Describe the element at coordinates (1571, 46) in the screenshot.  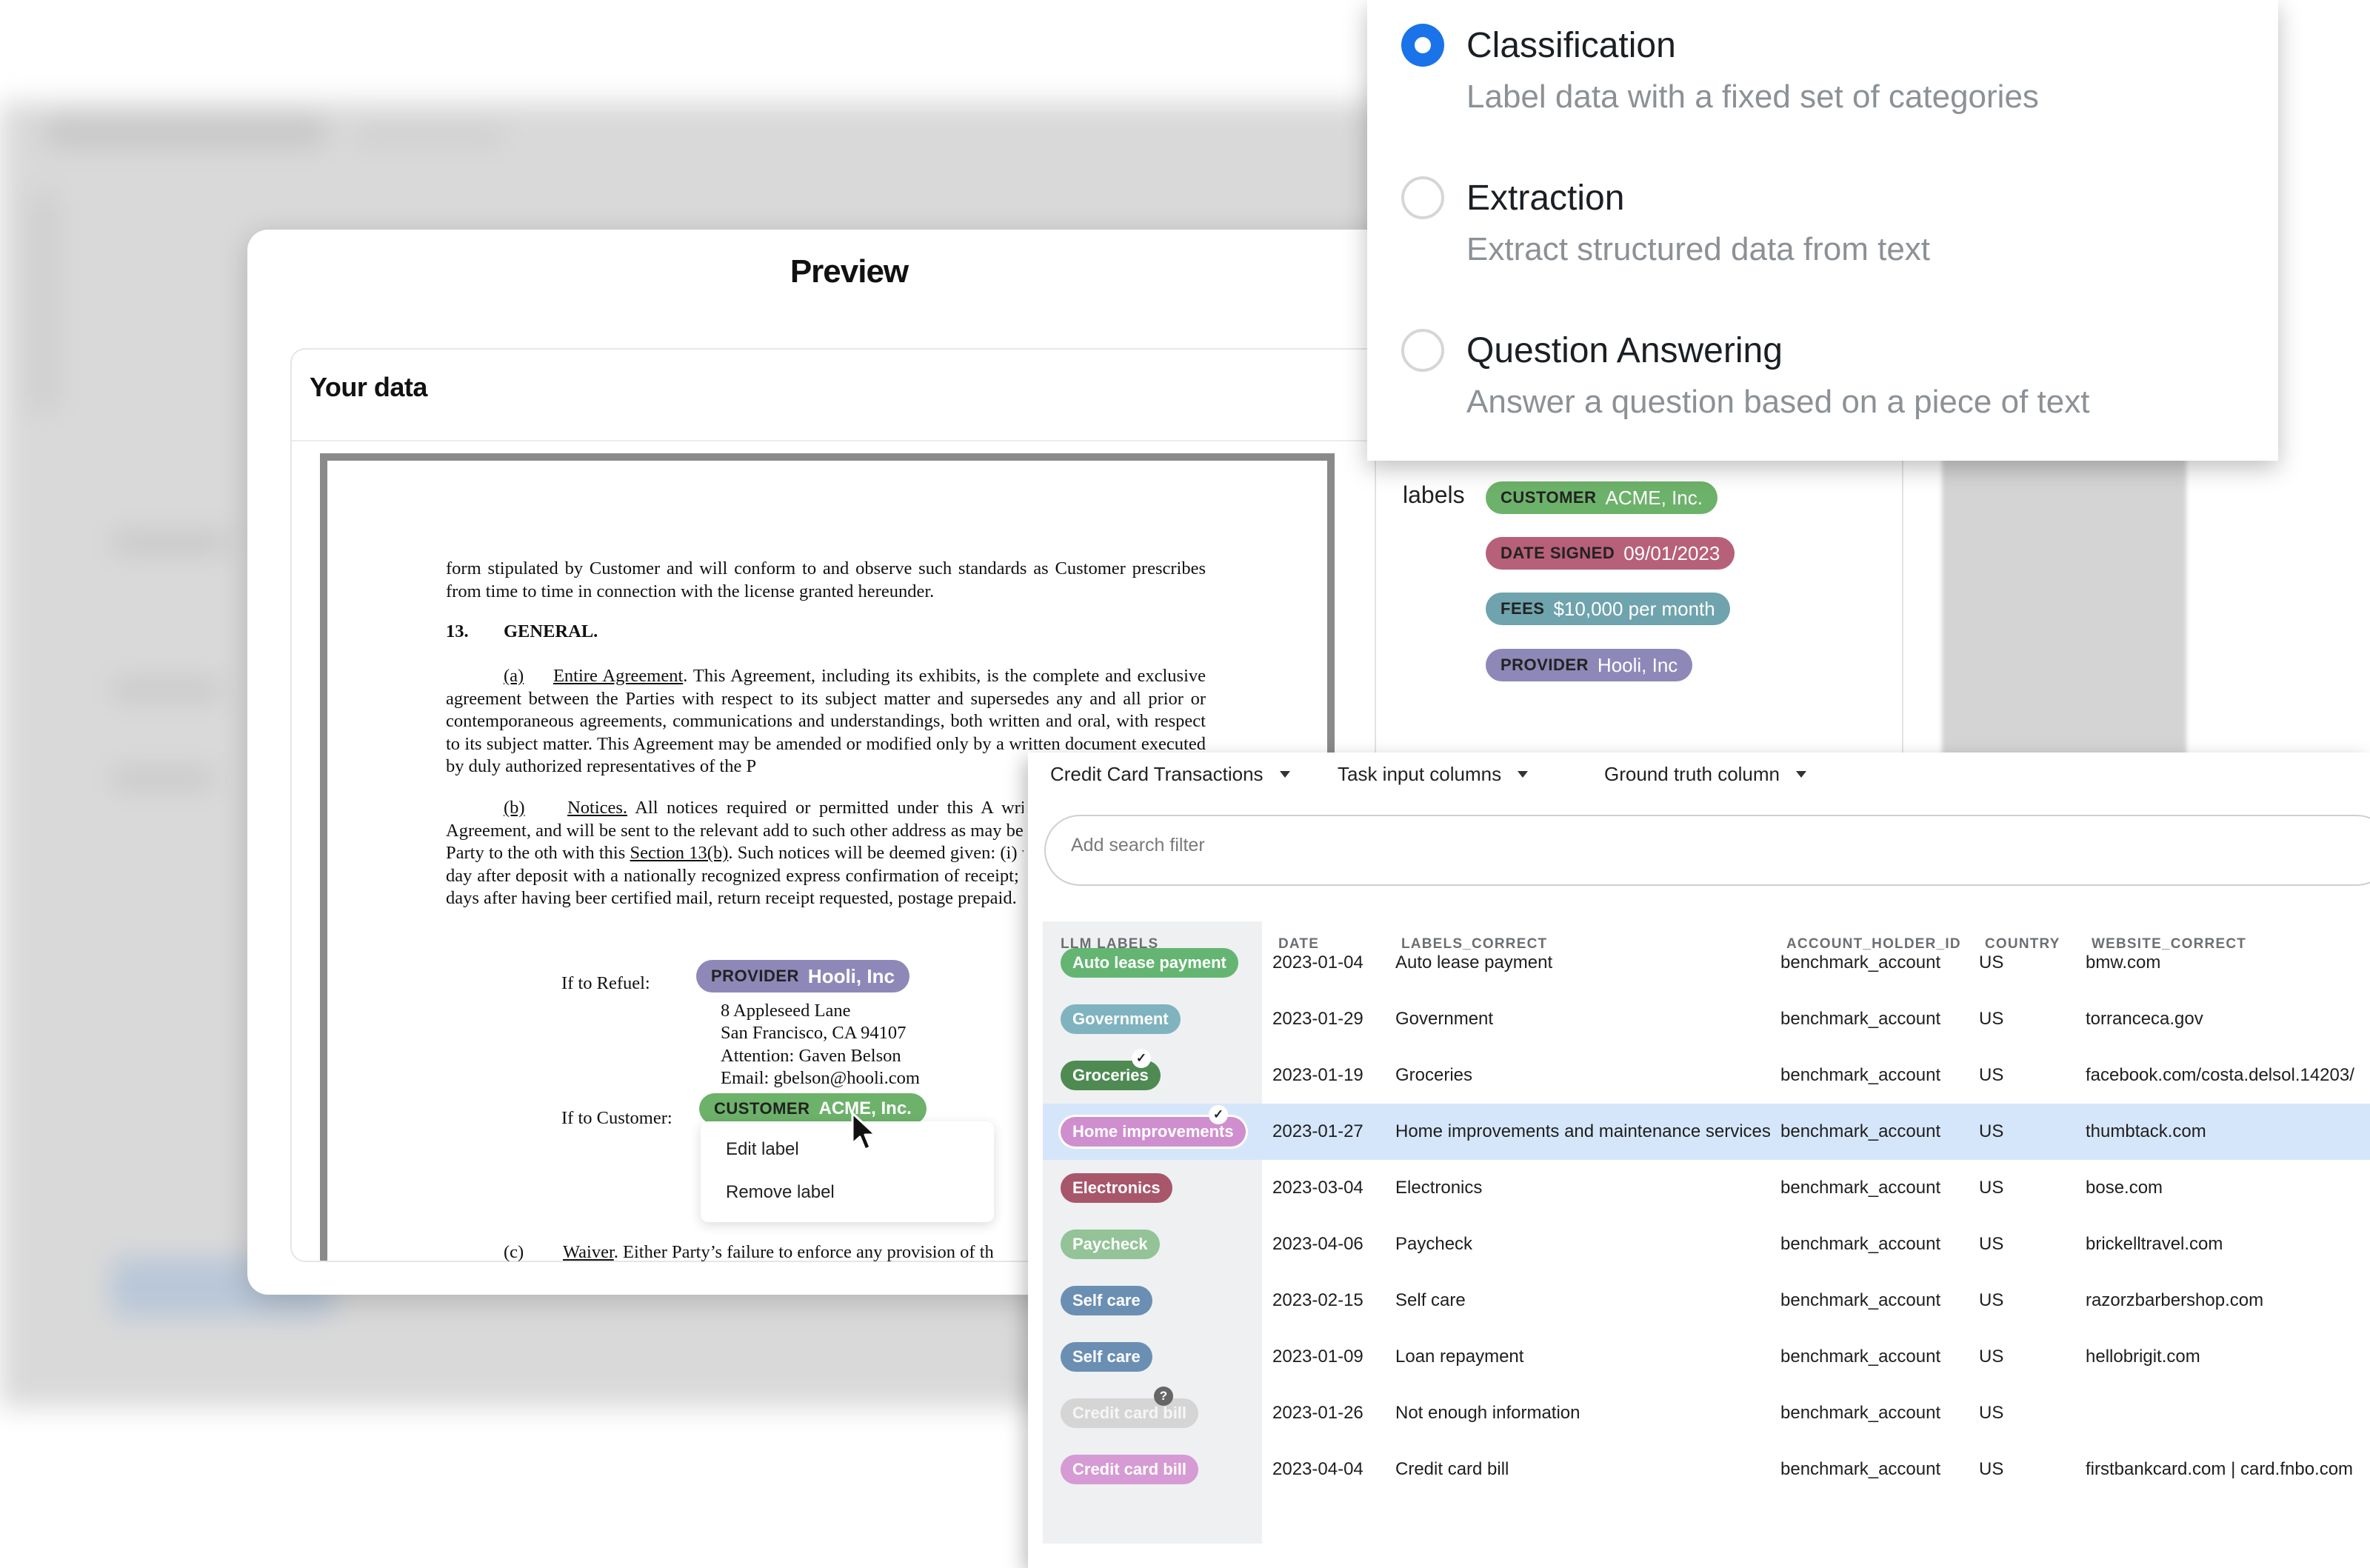
I see `option-classification-title: Classification` at that location.